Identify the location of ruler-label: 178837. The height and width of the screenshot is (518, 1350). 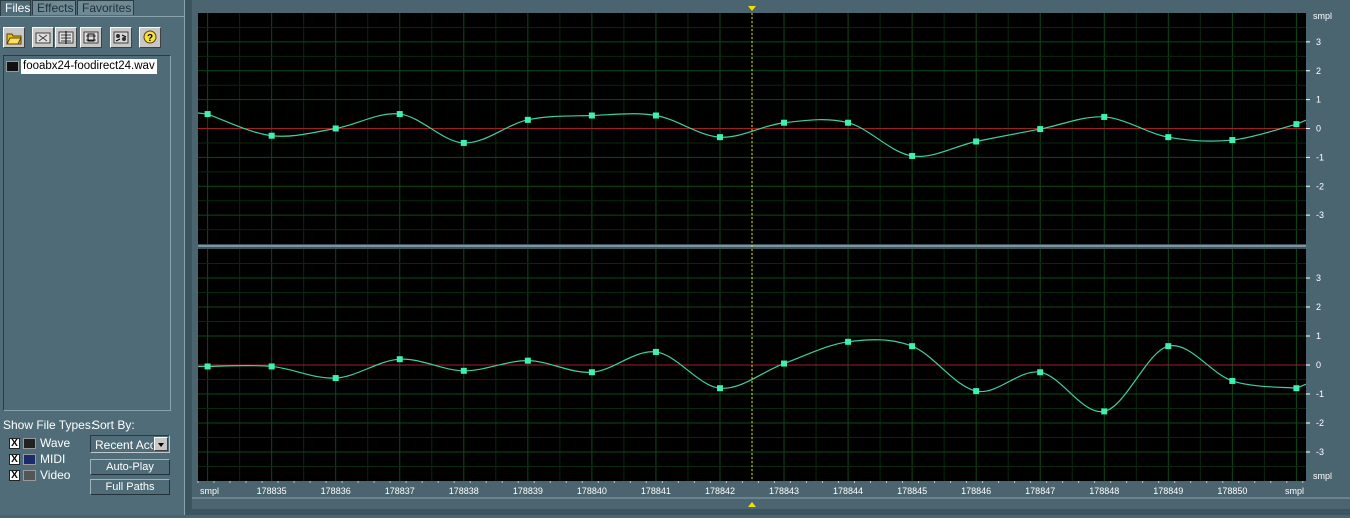
(400, 491).